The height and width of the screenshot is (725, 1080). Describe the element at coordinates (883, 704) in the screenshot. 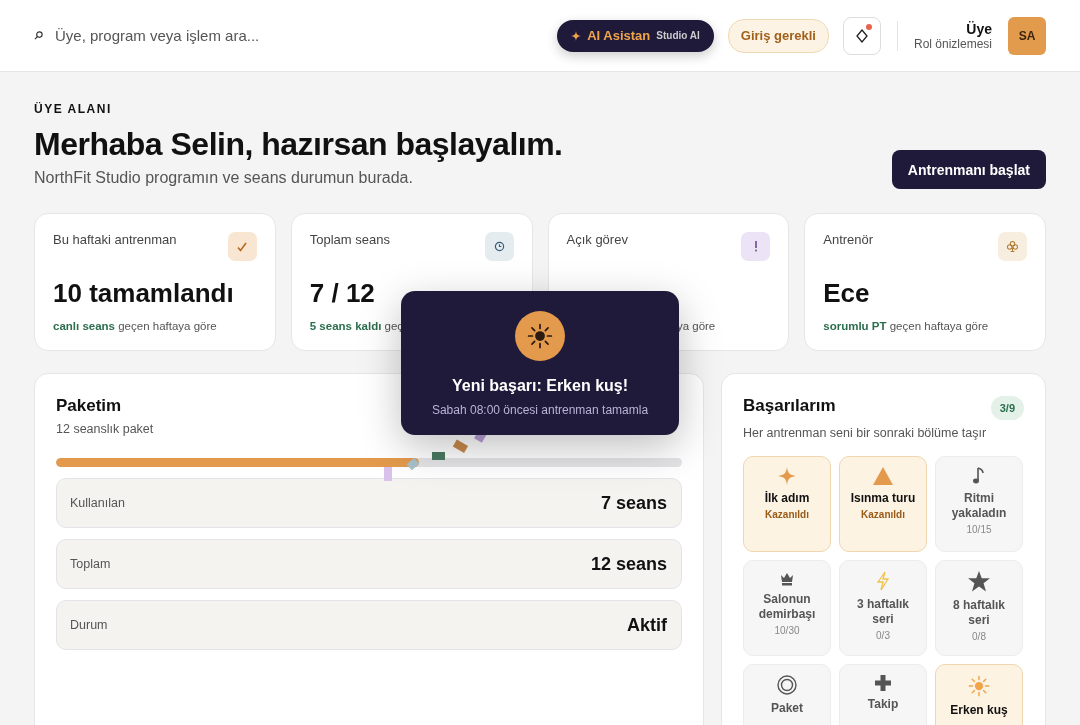

I see `achievement-name: Takip` at that location.